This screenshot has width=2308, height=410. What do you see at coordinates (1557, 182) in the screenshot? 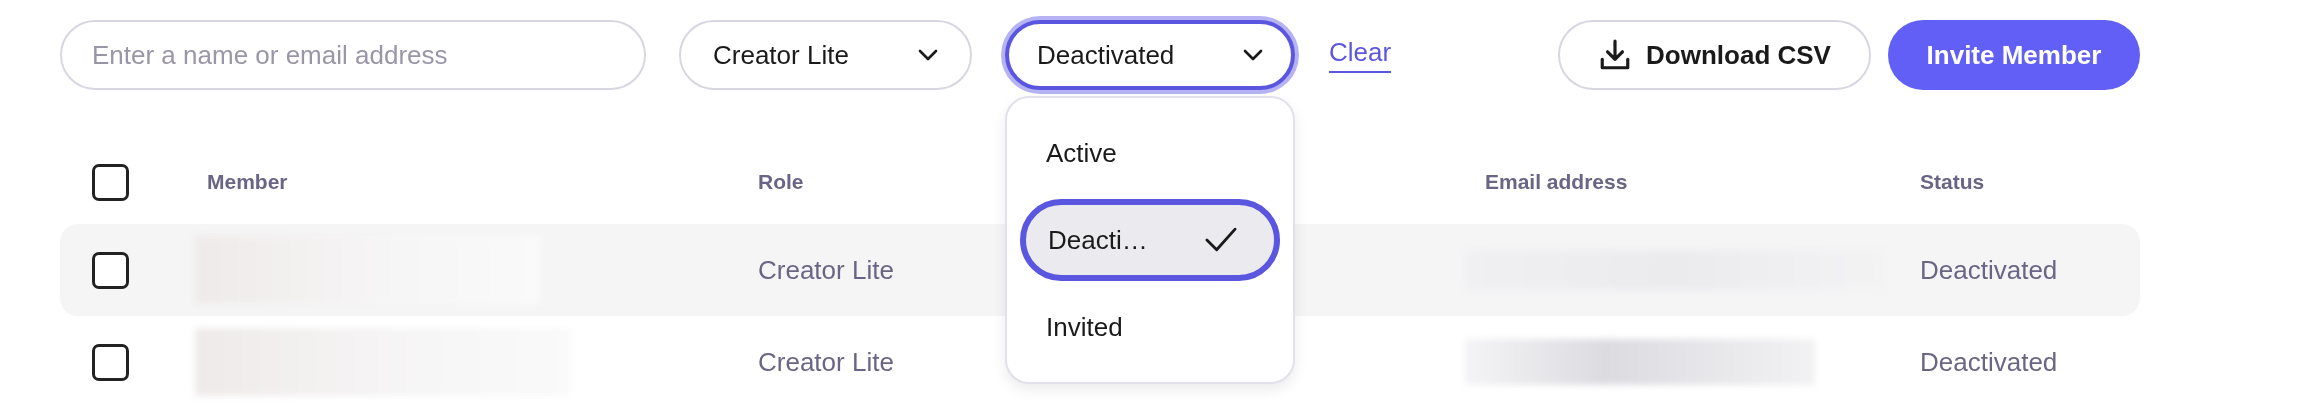
I see `column-header: Email address` at bounding box center [1557, 182].